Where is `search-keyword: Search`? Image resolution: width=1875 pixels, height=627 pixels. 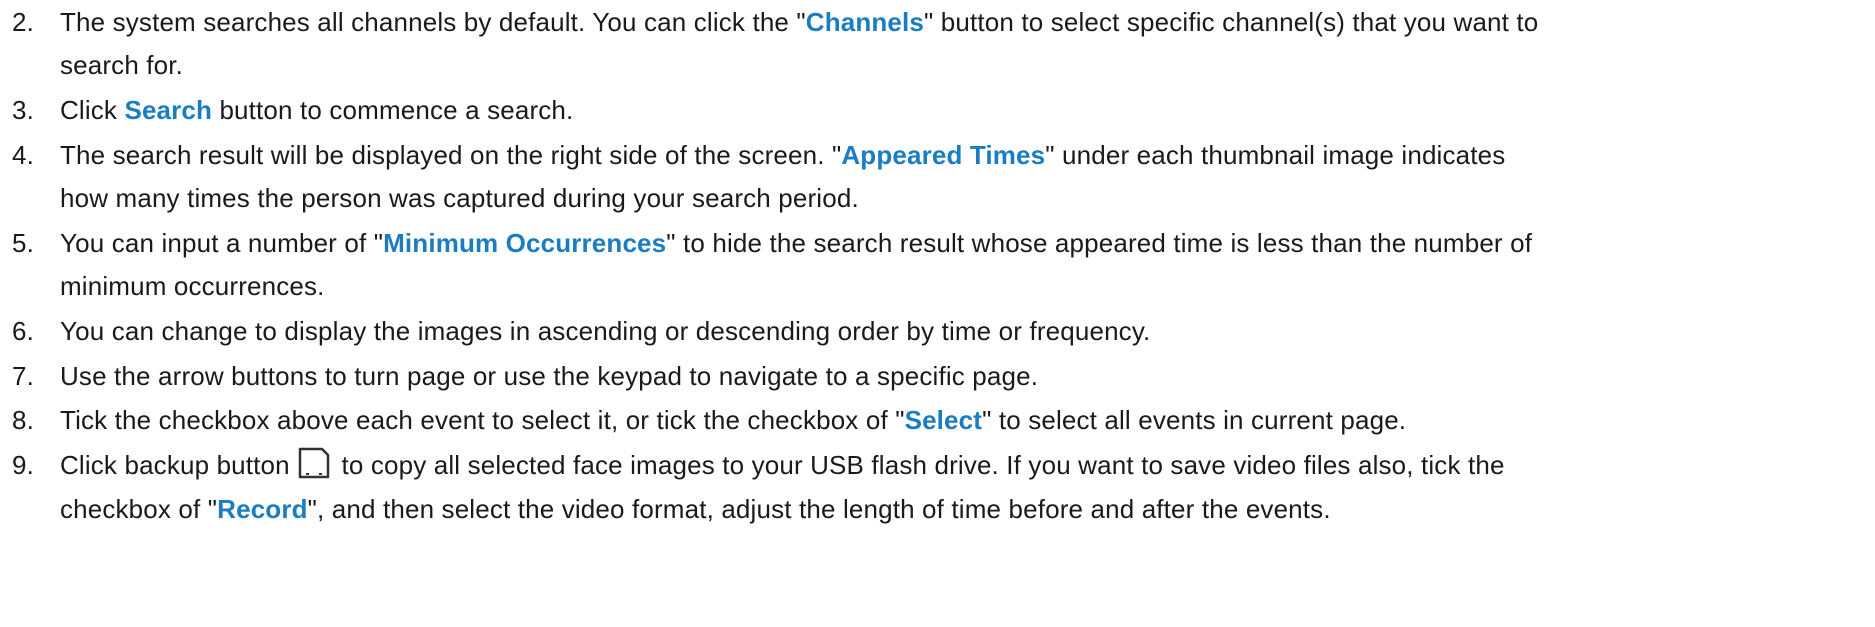
search-keyword: Search is located at coordinates (168, 110).